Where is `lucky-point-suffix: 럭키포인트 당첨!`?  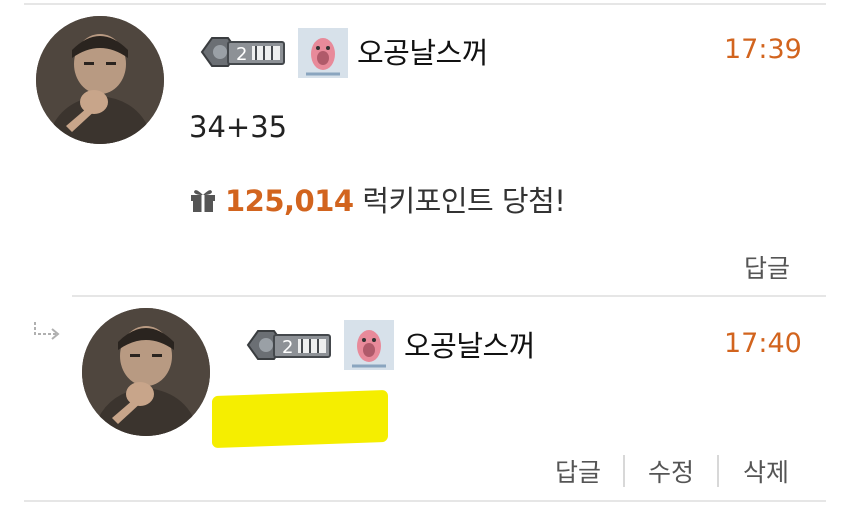
lucky-point-suffix: 럭키포인트 당첨! is located at coordinates (464, 201).